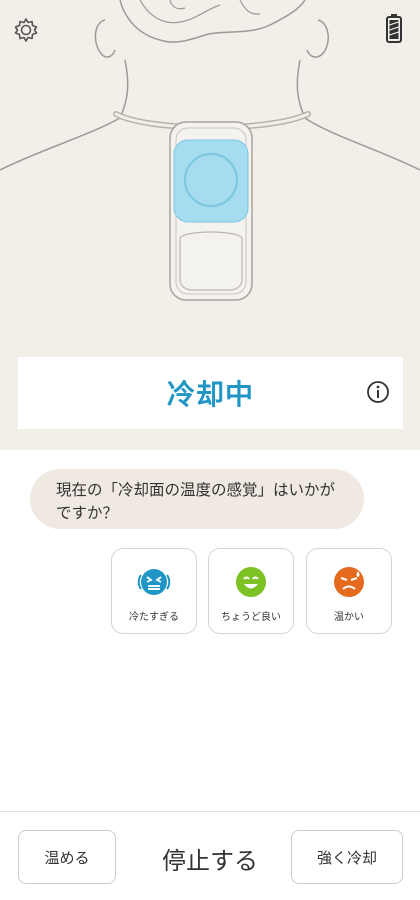 The height and width of the screenshot is (900, 420). What do you see at coordinates (349, 617) in the screenshot?
I see `warm-feeling-label: 温かい` at bounding box center [349, 617].